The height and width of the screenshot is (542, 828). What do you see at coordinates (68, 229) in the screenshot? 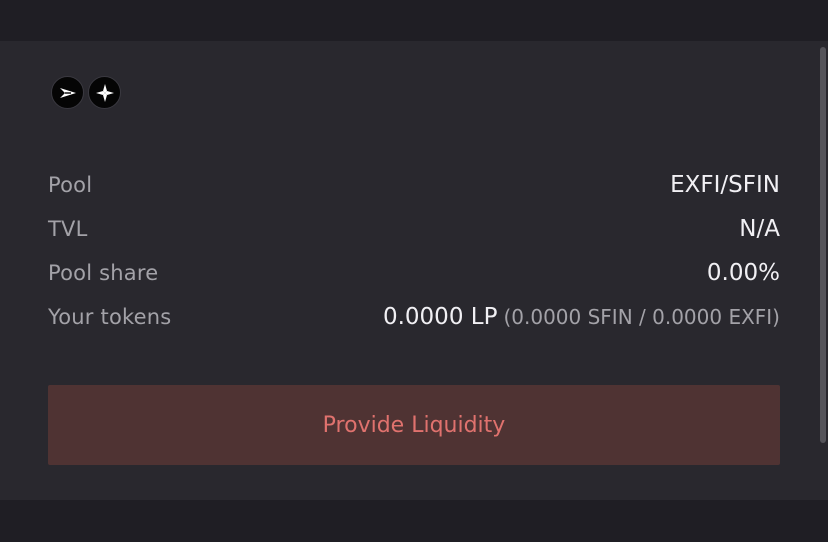
I see `tvl-label: TVL` at bounding box center [68, 229].